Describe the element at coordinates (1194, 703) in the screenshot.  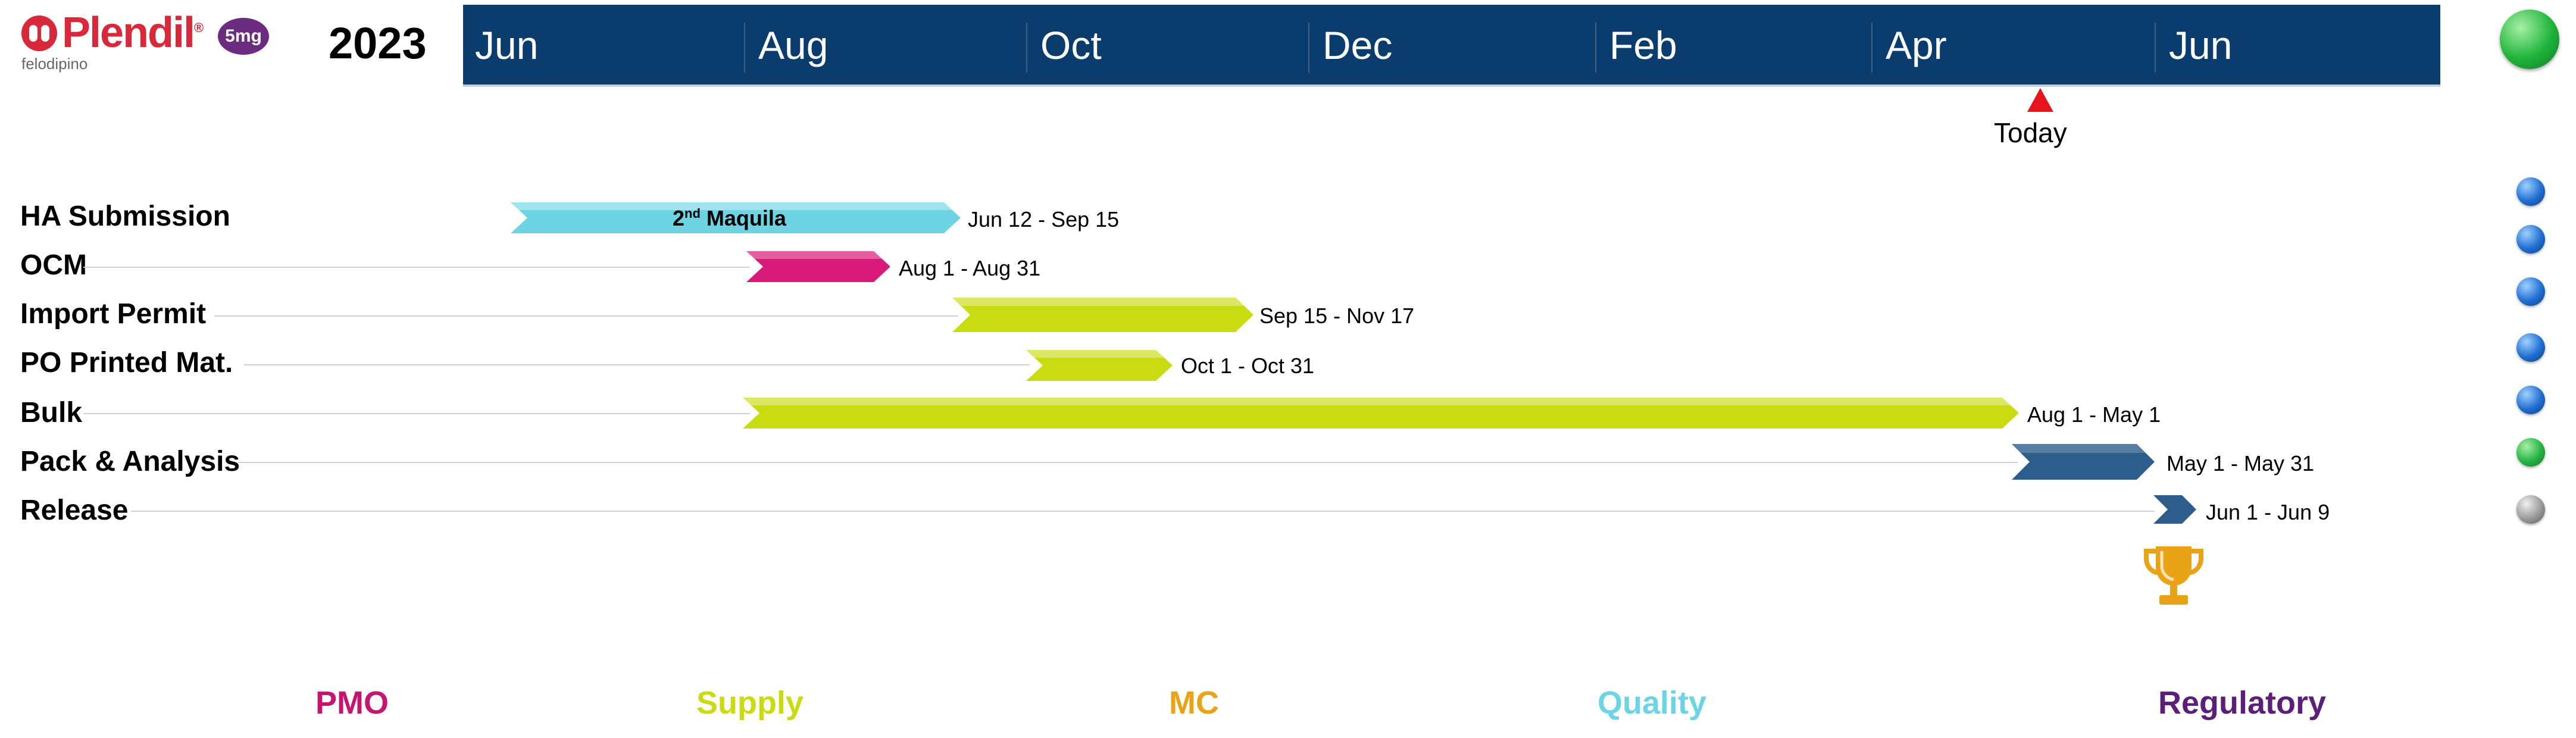
I see `category-mc: MC` at that location.